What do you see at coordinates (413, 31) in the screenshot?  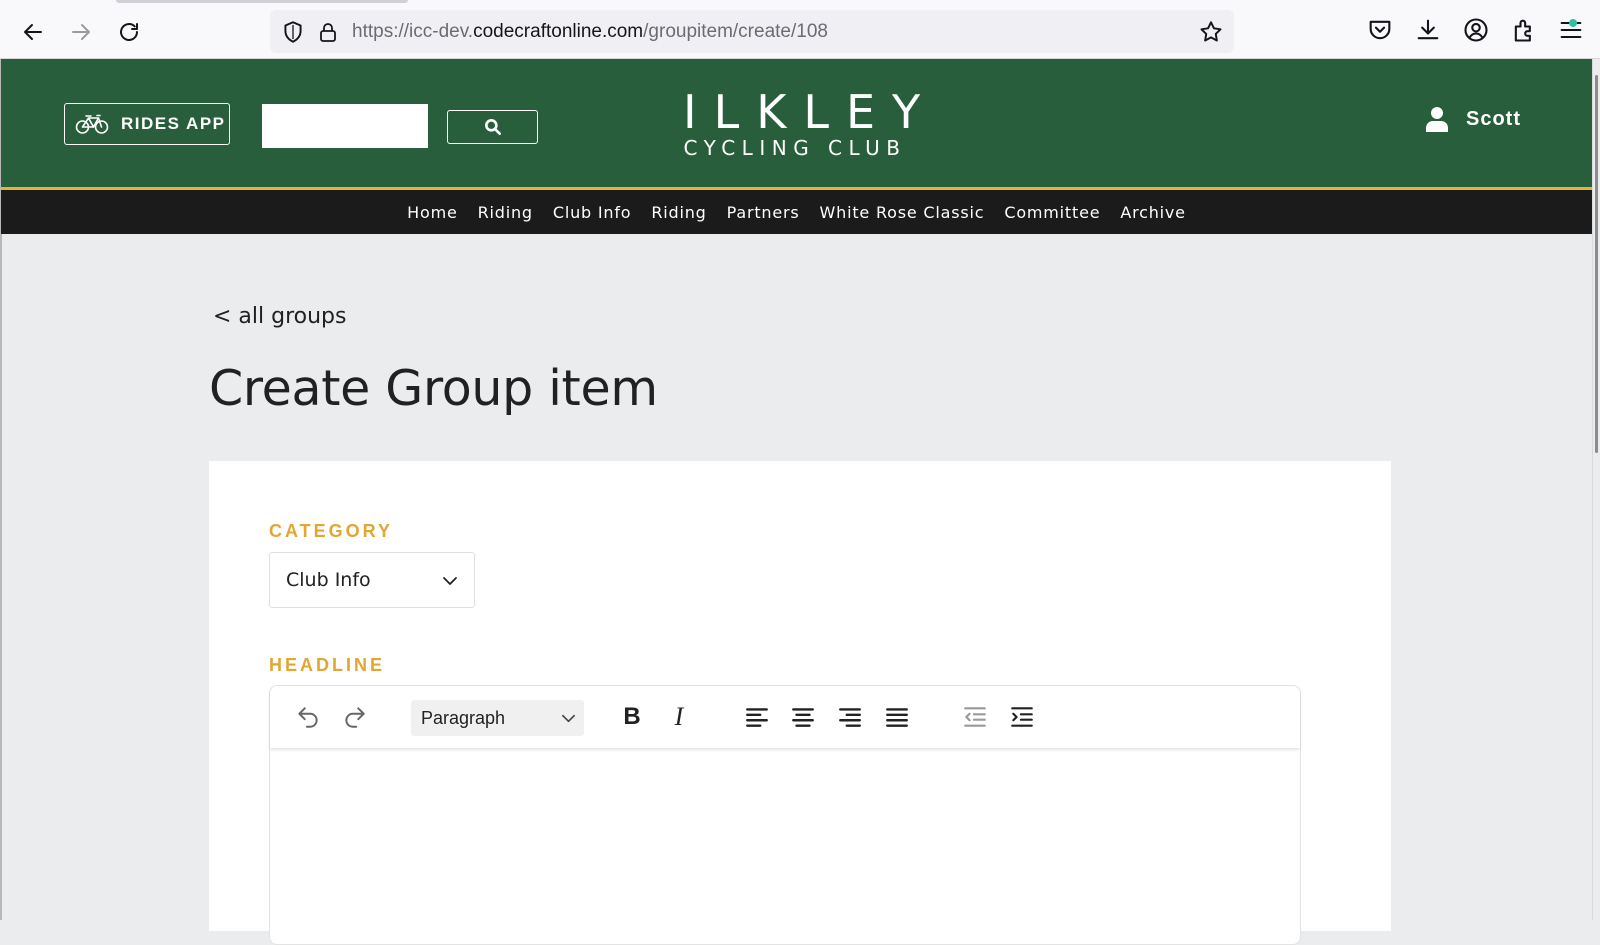 I see `url-prefix: https://icc-dev.` at bounding box center [413, 31].